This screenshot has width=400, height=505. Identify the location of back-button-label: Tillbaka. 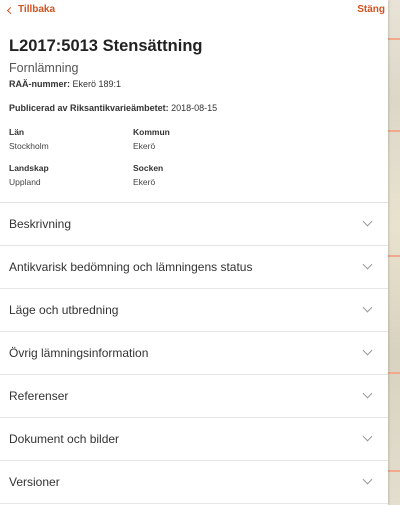
(37, 9).